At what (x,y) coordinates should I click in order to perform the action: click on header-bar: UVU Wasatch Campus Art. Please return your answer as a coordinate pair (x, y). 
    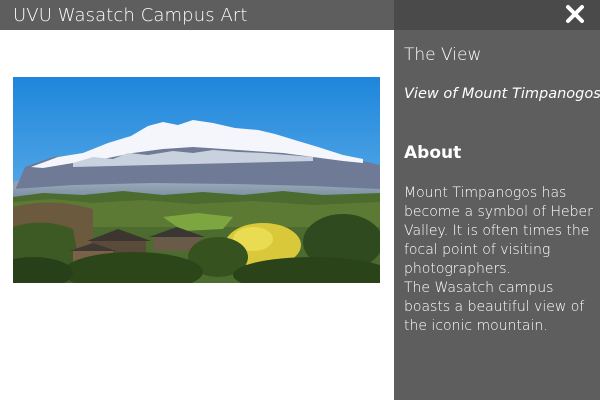
    Looking at the image, I should click on (197, 15).